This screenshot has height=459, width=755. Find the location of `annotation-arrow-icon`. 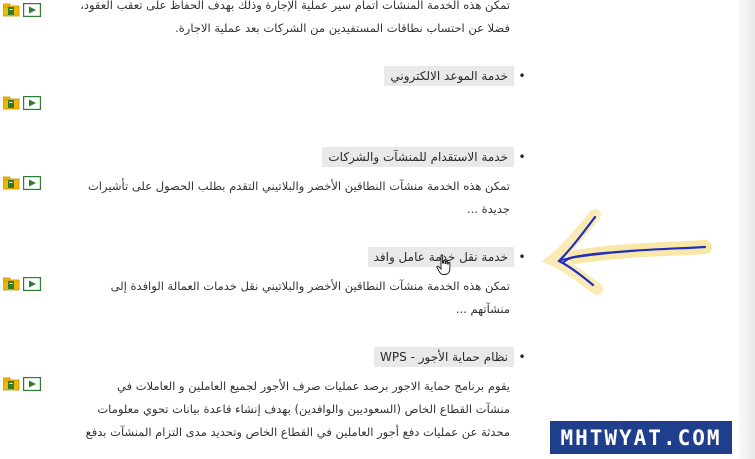

annotation-arrow-icon is located at coordinates (635, 250).